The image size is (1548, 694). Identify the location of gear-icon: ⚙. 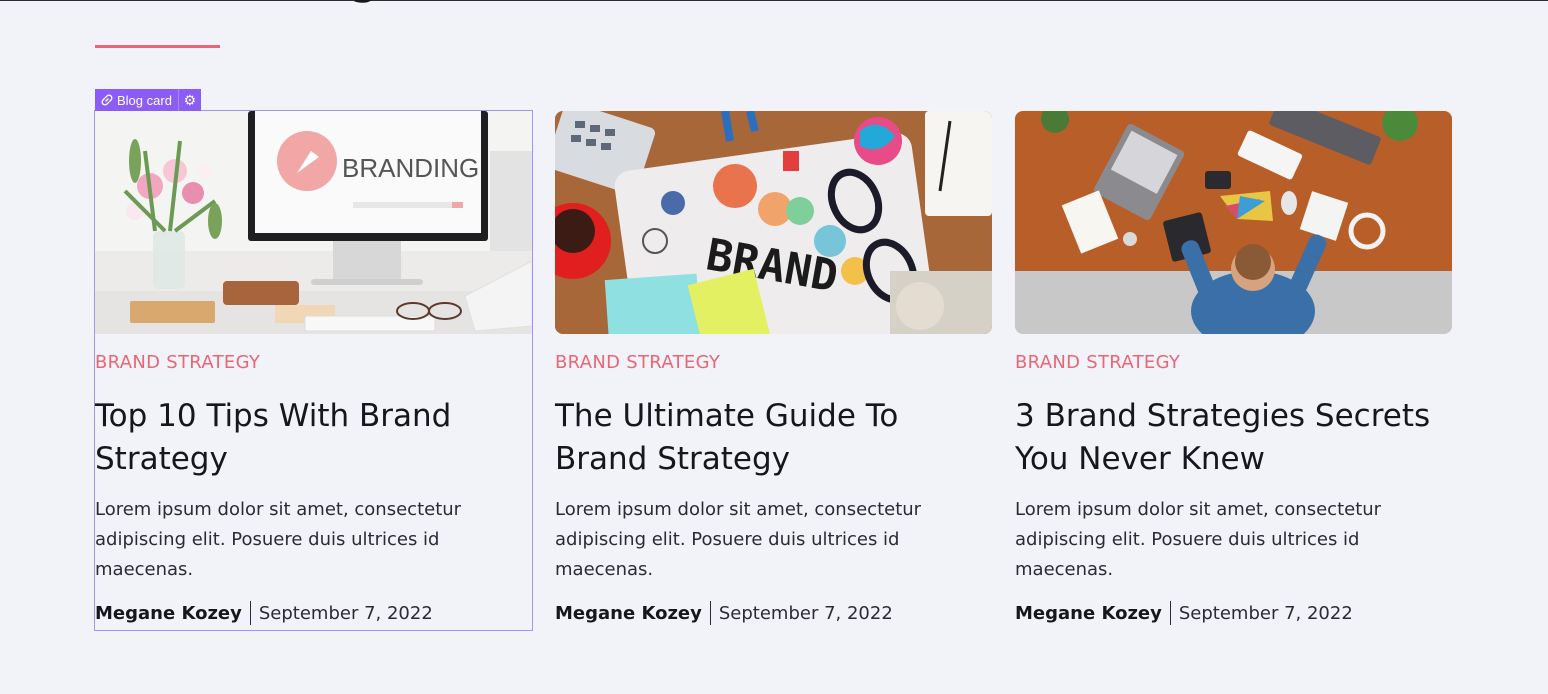
(189, 100).